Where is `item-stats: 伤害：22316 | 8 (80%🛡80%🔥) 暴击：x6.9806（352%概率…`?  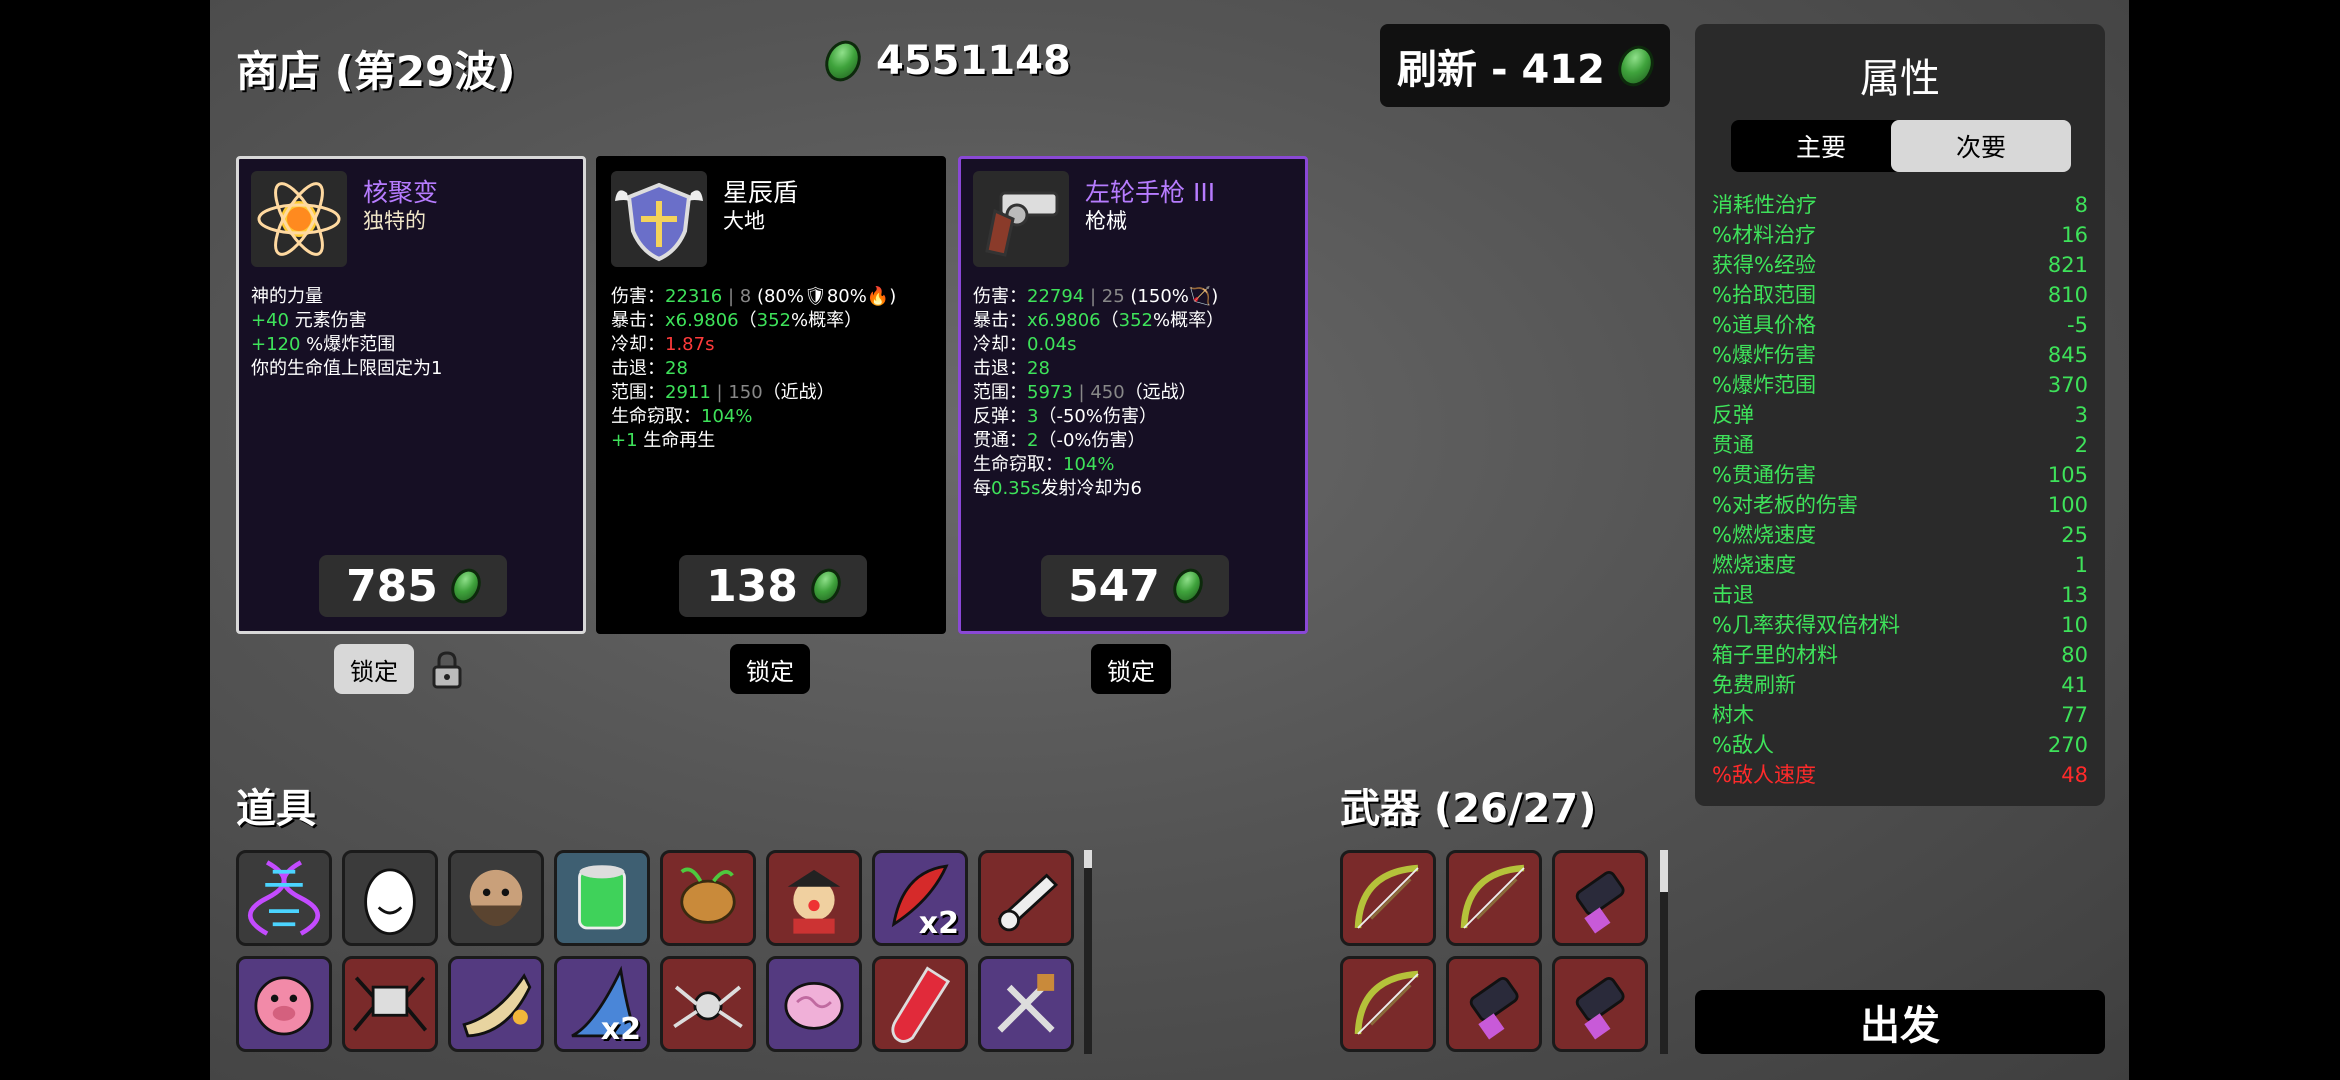 item-stats: 伤害：22316 | 8 (80%🛡80%🔥) 暴击：x6.9806（352%概率… is located at coordinates (773, 369).